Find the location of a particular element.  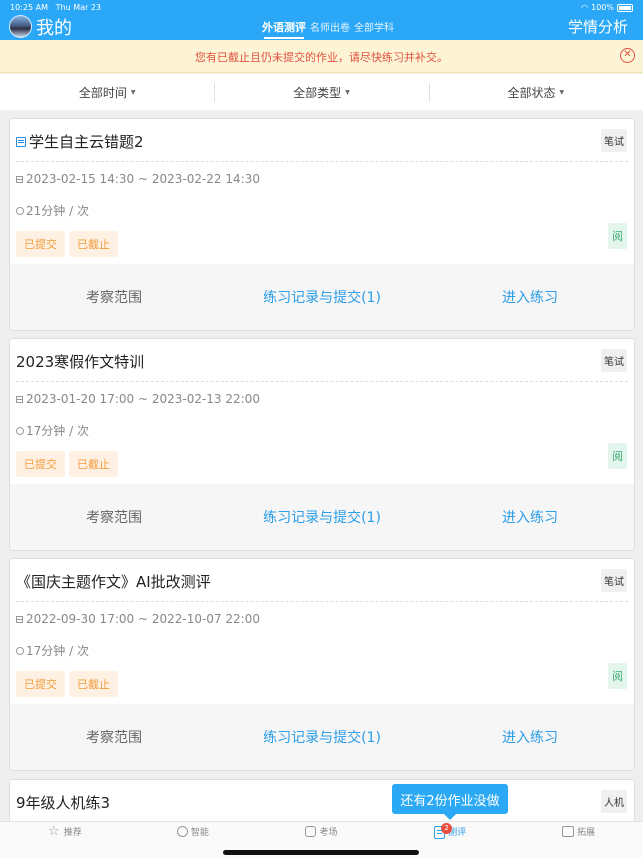

date-range: 2022-09-30 17:00 ~ 2022-10-07 22:00 is located at coordinates (138, 619).